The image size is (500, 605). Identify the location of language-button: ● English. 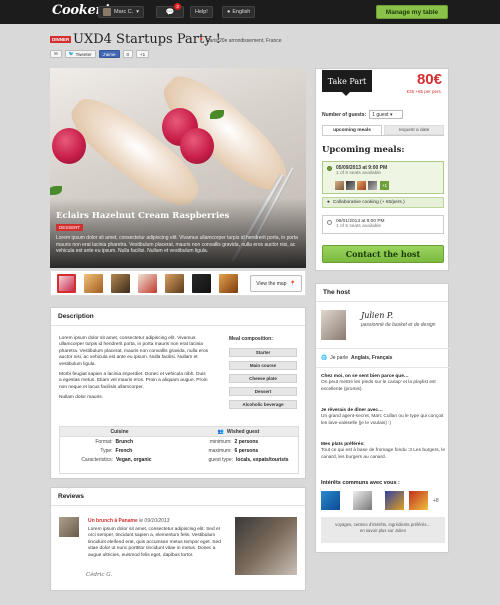
(239, 12).